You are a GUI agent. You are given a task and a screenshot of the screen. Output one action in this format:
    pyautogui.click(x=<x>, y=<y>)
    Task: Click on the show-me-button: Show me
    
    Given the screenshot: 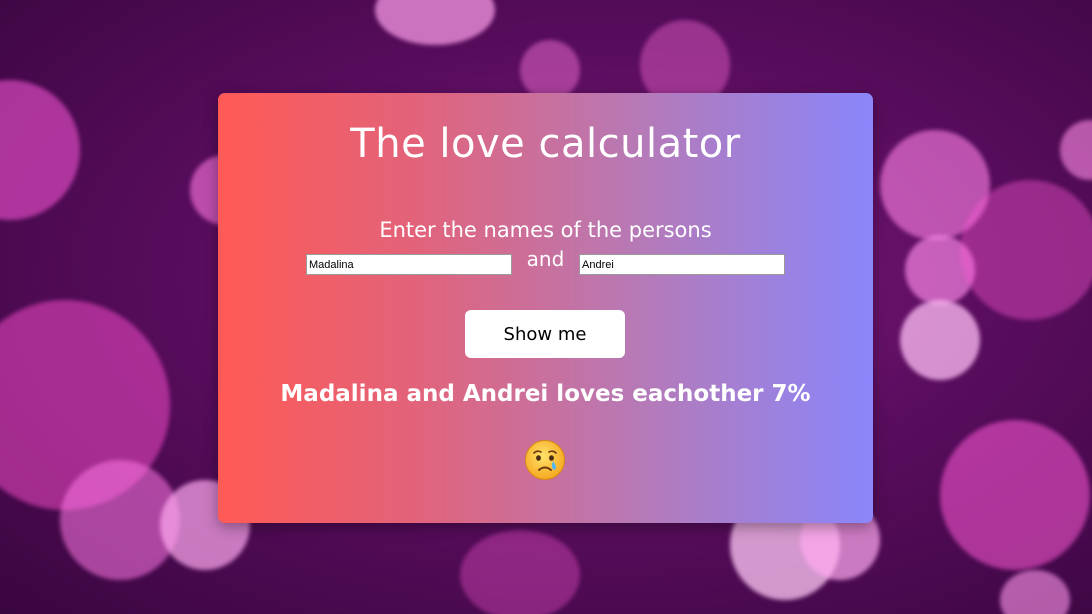 What is the action you would take?
    pyautogui.click(x=545, y=334)
    